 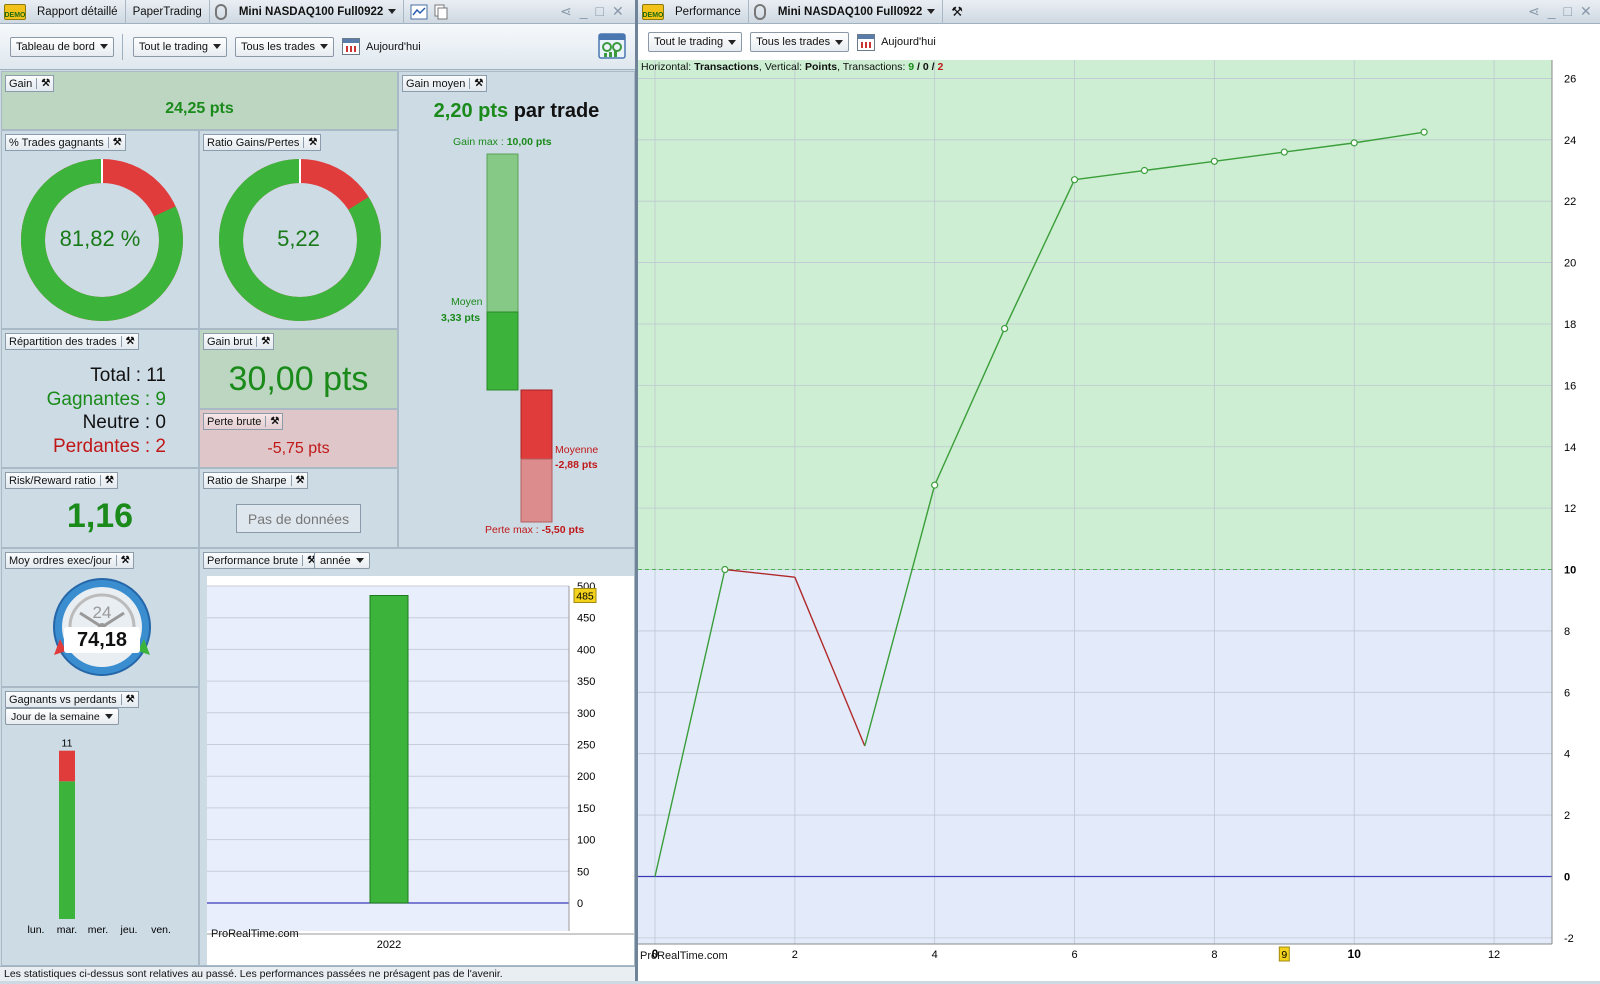 I want to click on moy-ordres-title: Moy ordres exec/jour ⚒, so click(x=69, y=560).